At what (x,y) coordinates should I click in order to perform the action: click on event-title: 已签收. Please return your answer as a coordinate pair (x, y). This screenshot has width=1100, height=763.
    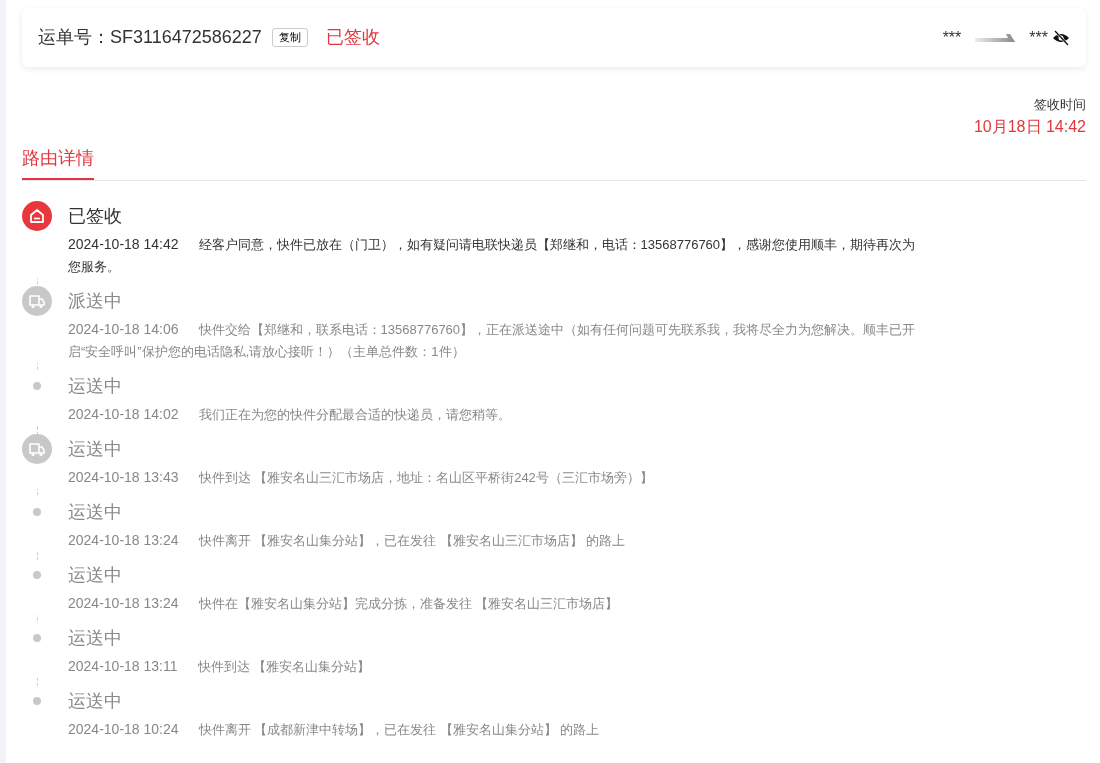
    Looking at the image, I should click on (95, 216).